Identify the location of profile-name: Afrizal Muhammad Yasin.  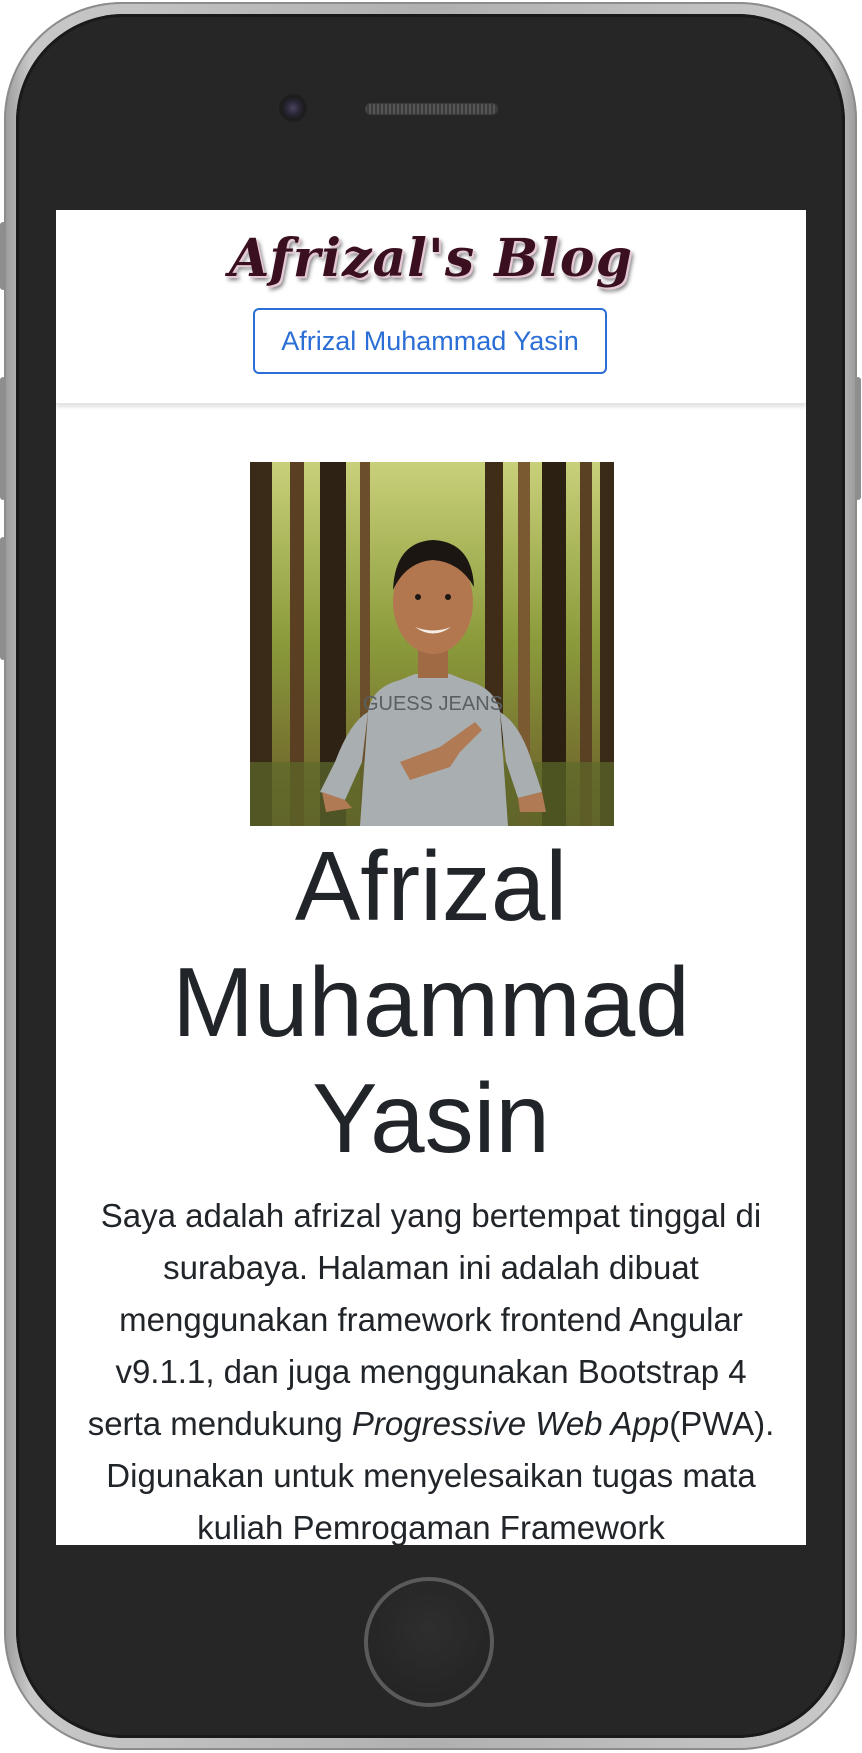
(431, 1002).